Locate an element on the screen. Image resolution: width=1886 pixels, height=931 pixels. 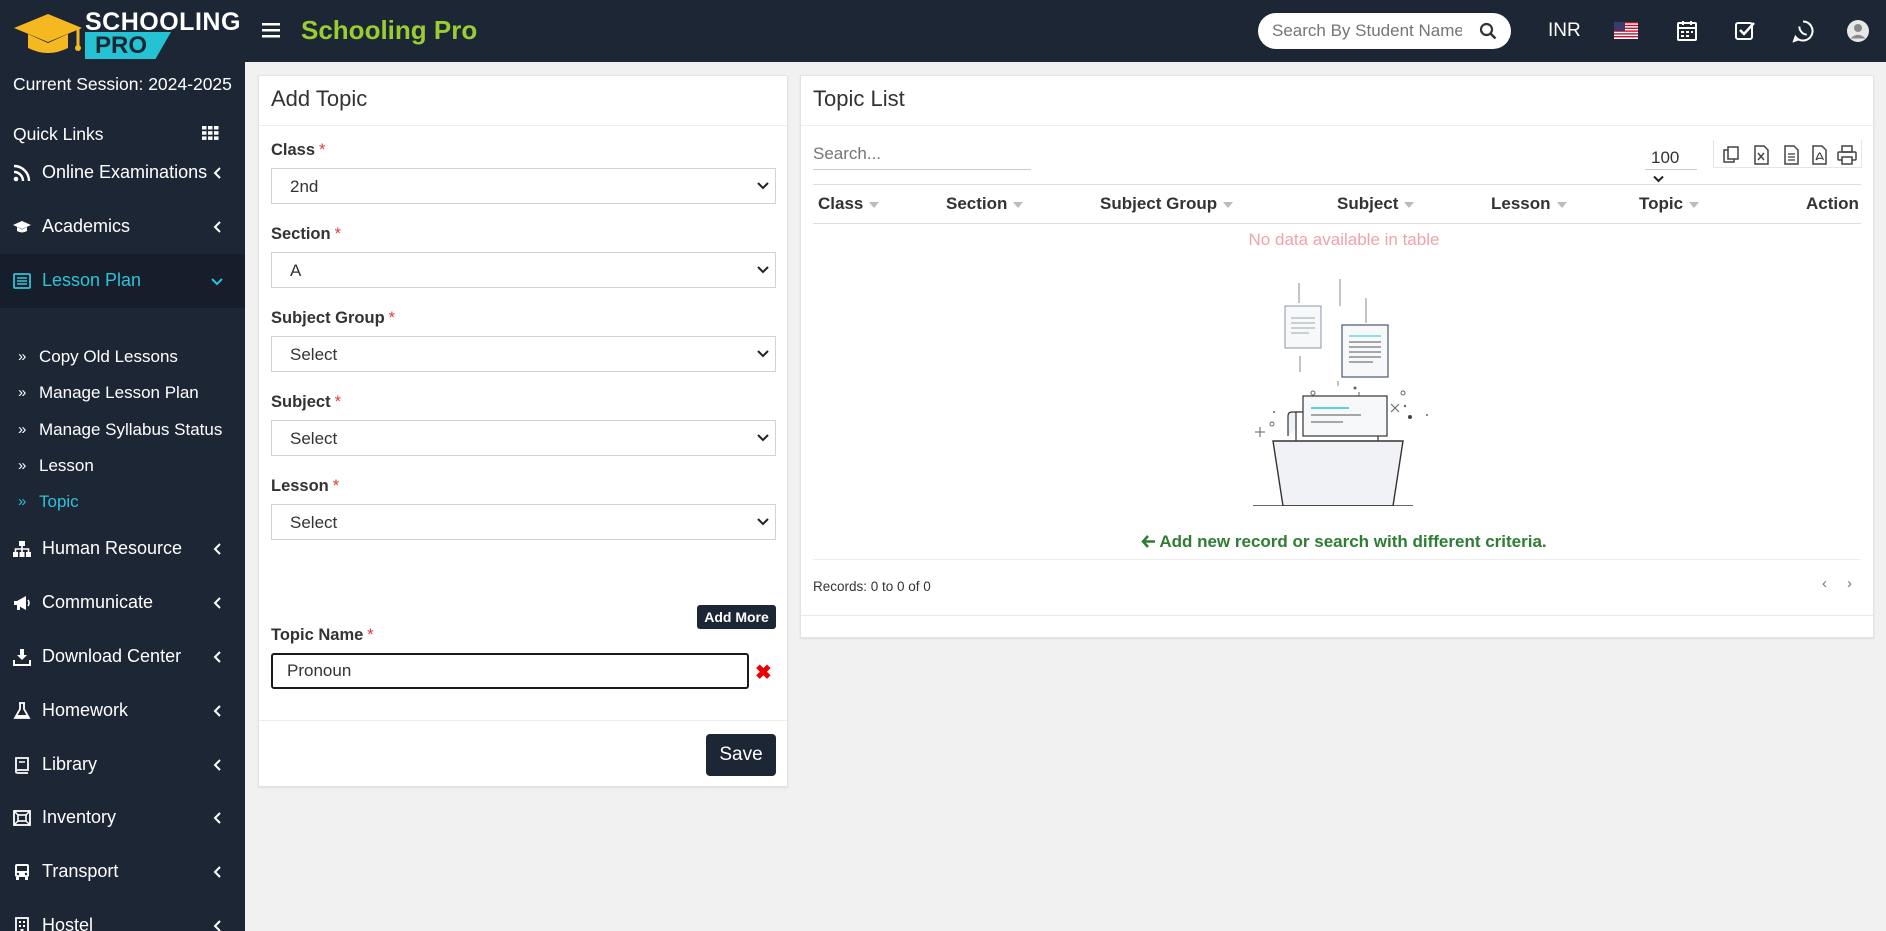
sidebar-subitem-label: Copy Old Lessons is located at coordinates (108, 356).